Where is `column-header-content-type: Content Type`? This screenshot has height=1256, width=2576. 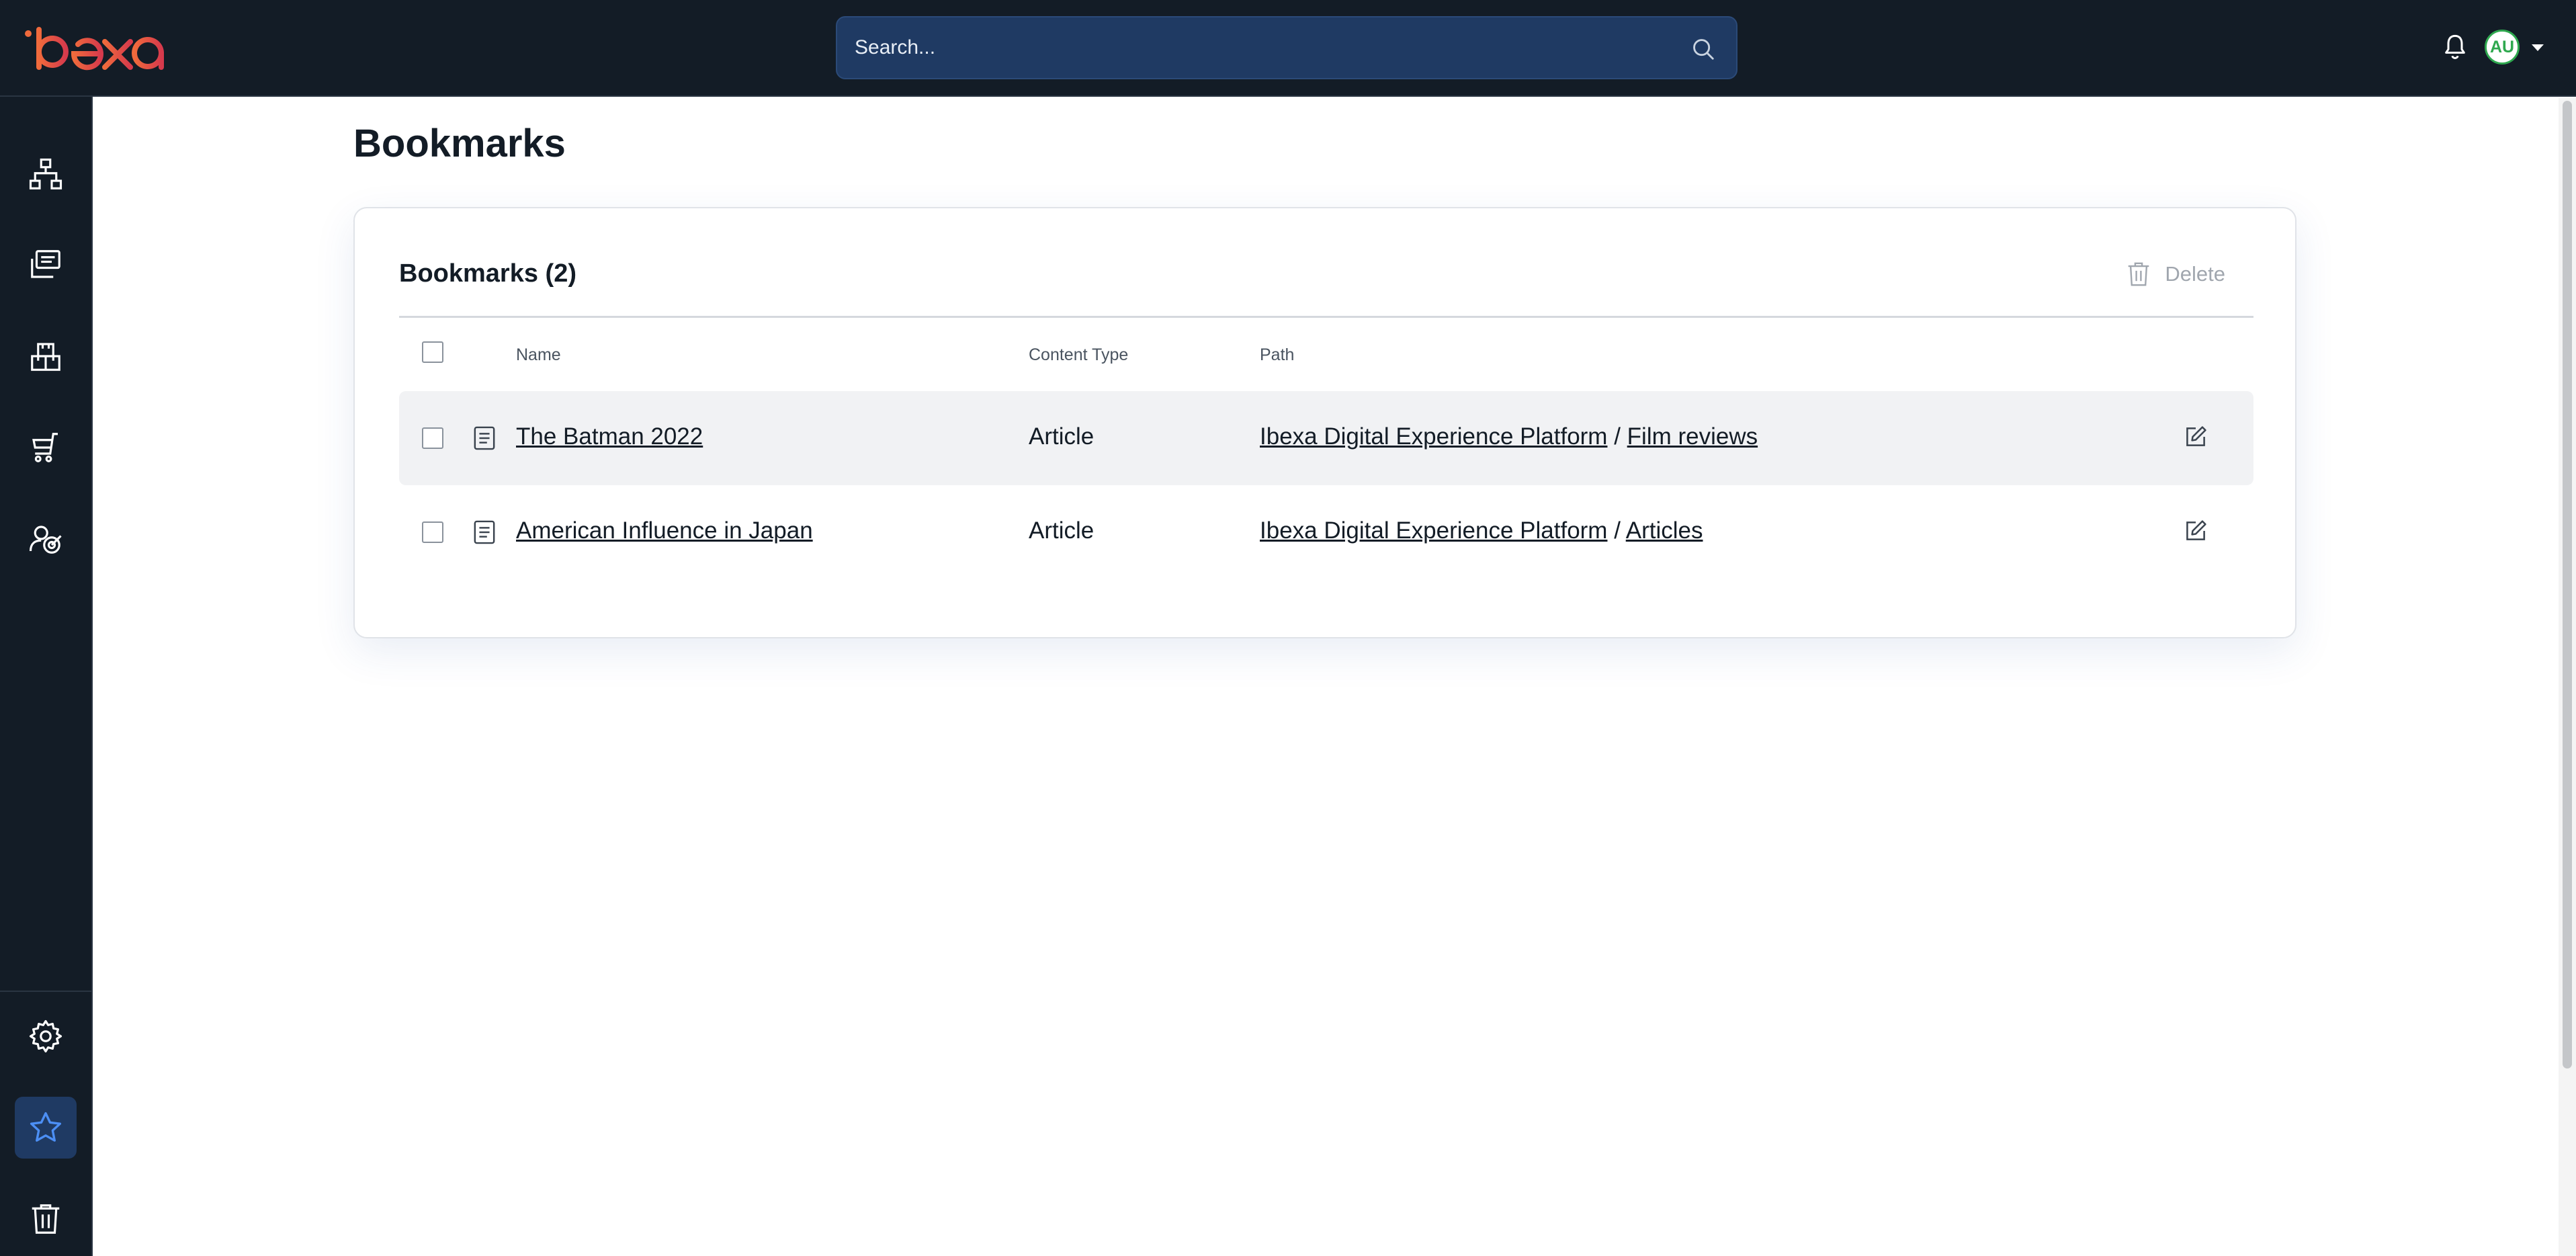
column-header-content-type: Content Type is located at coordinates (1078, 355).